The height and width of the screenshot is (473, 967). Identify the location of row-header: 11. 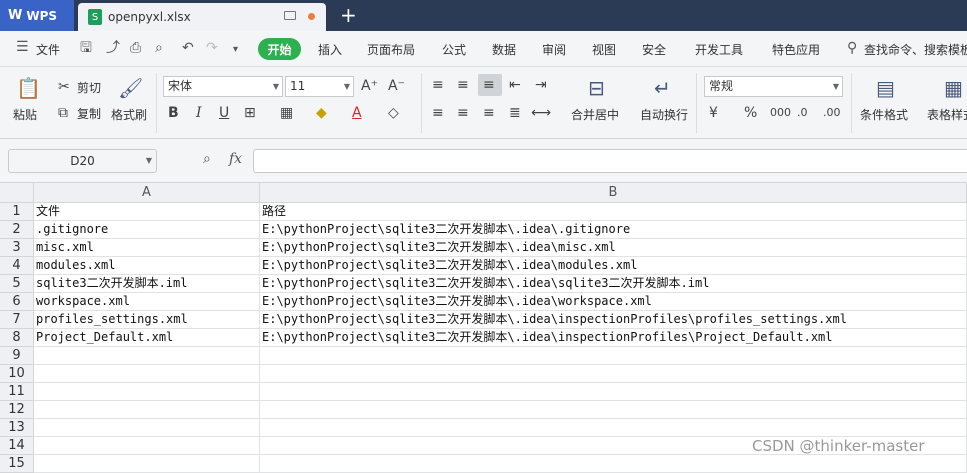
(17, 392).